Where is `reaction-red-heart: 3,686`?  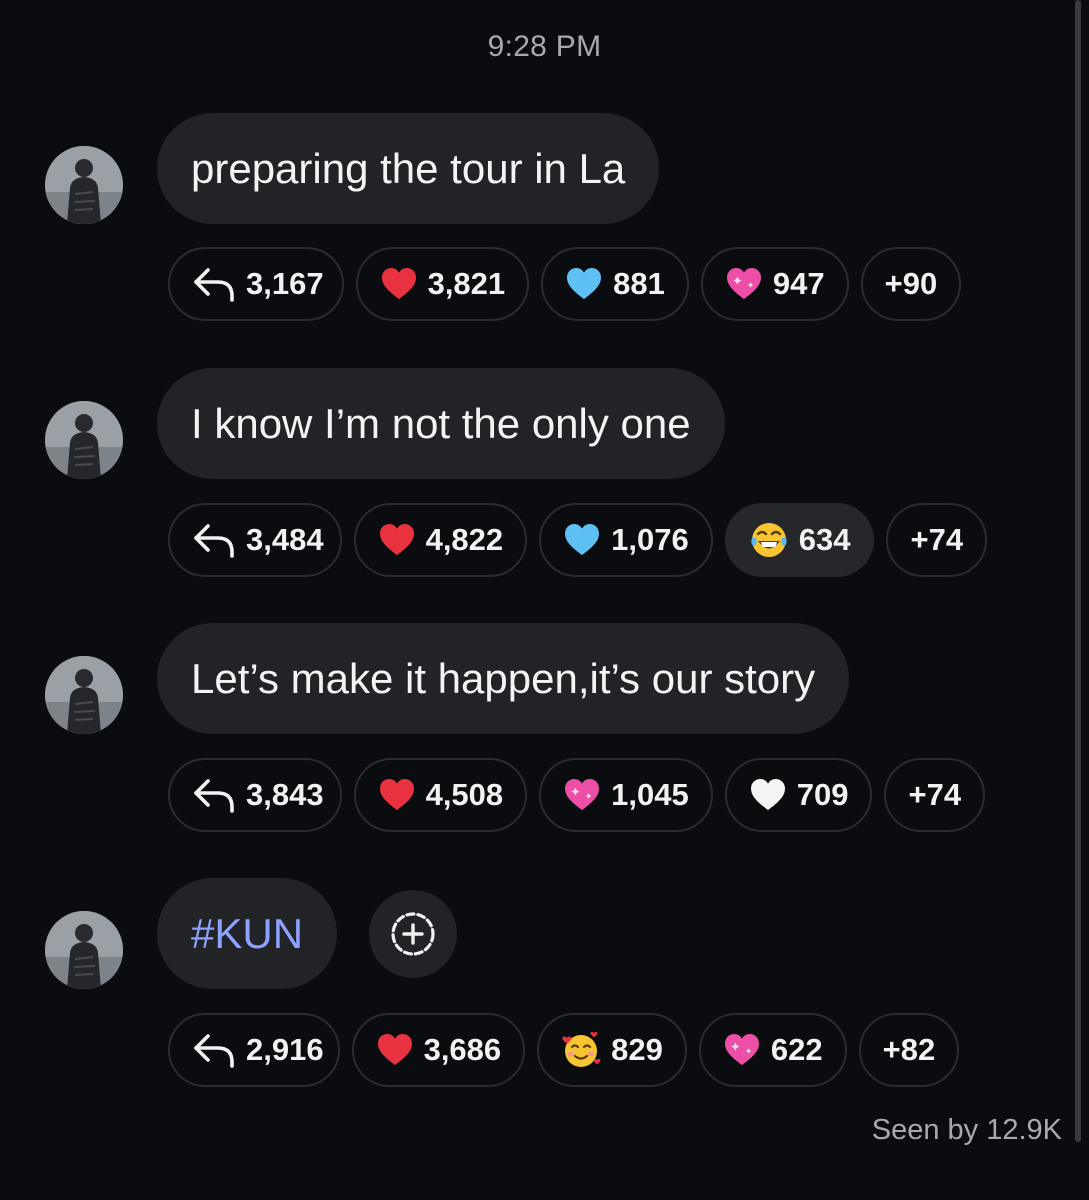
reaction-red-heart: 3,686 is located at coordinates (438, 1050).